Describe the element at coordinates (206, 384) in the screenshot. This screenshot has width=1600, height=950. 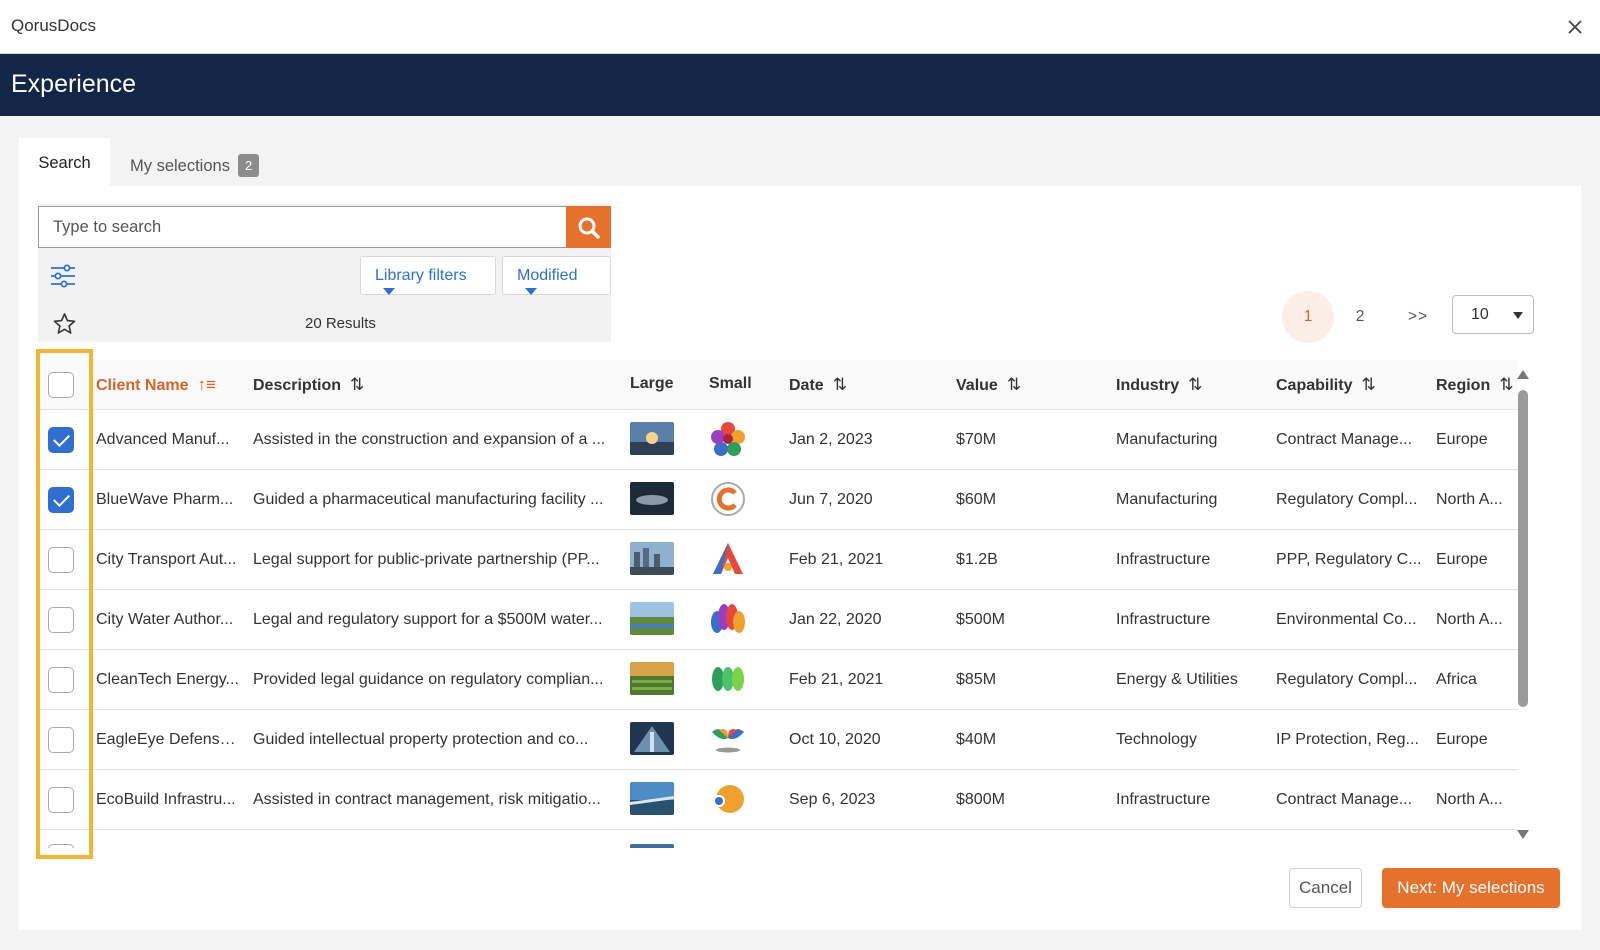
I see `sort-ascending-icon: ↑≡` at that location.